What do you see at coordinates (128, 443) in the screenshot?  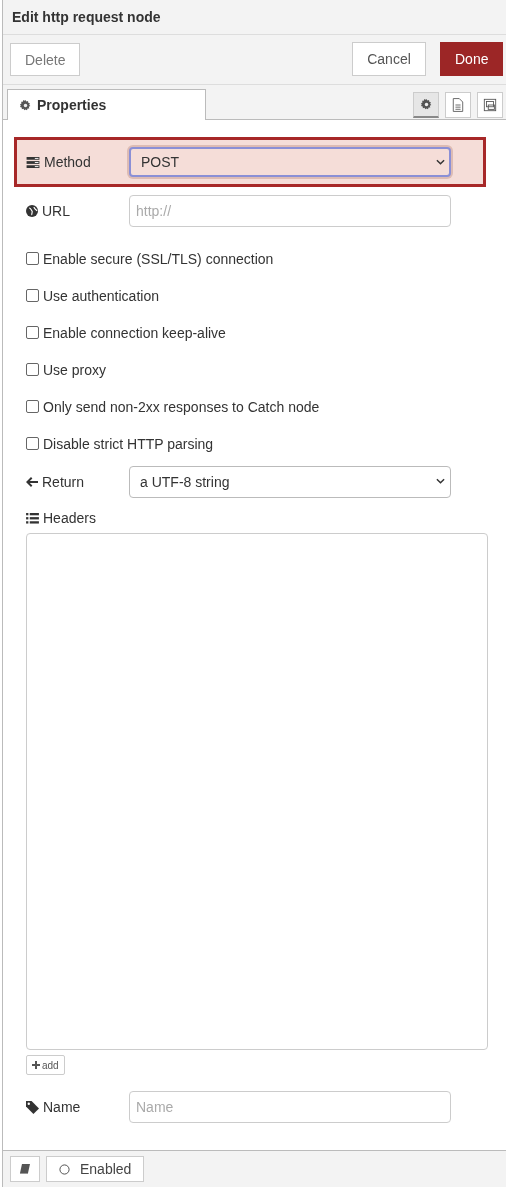 I see `checkbox-label: Disable strict HTTP parsing` at bounding box center [128, 443].